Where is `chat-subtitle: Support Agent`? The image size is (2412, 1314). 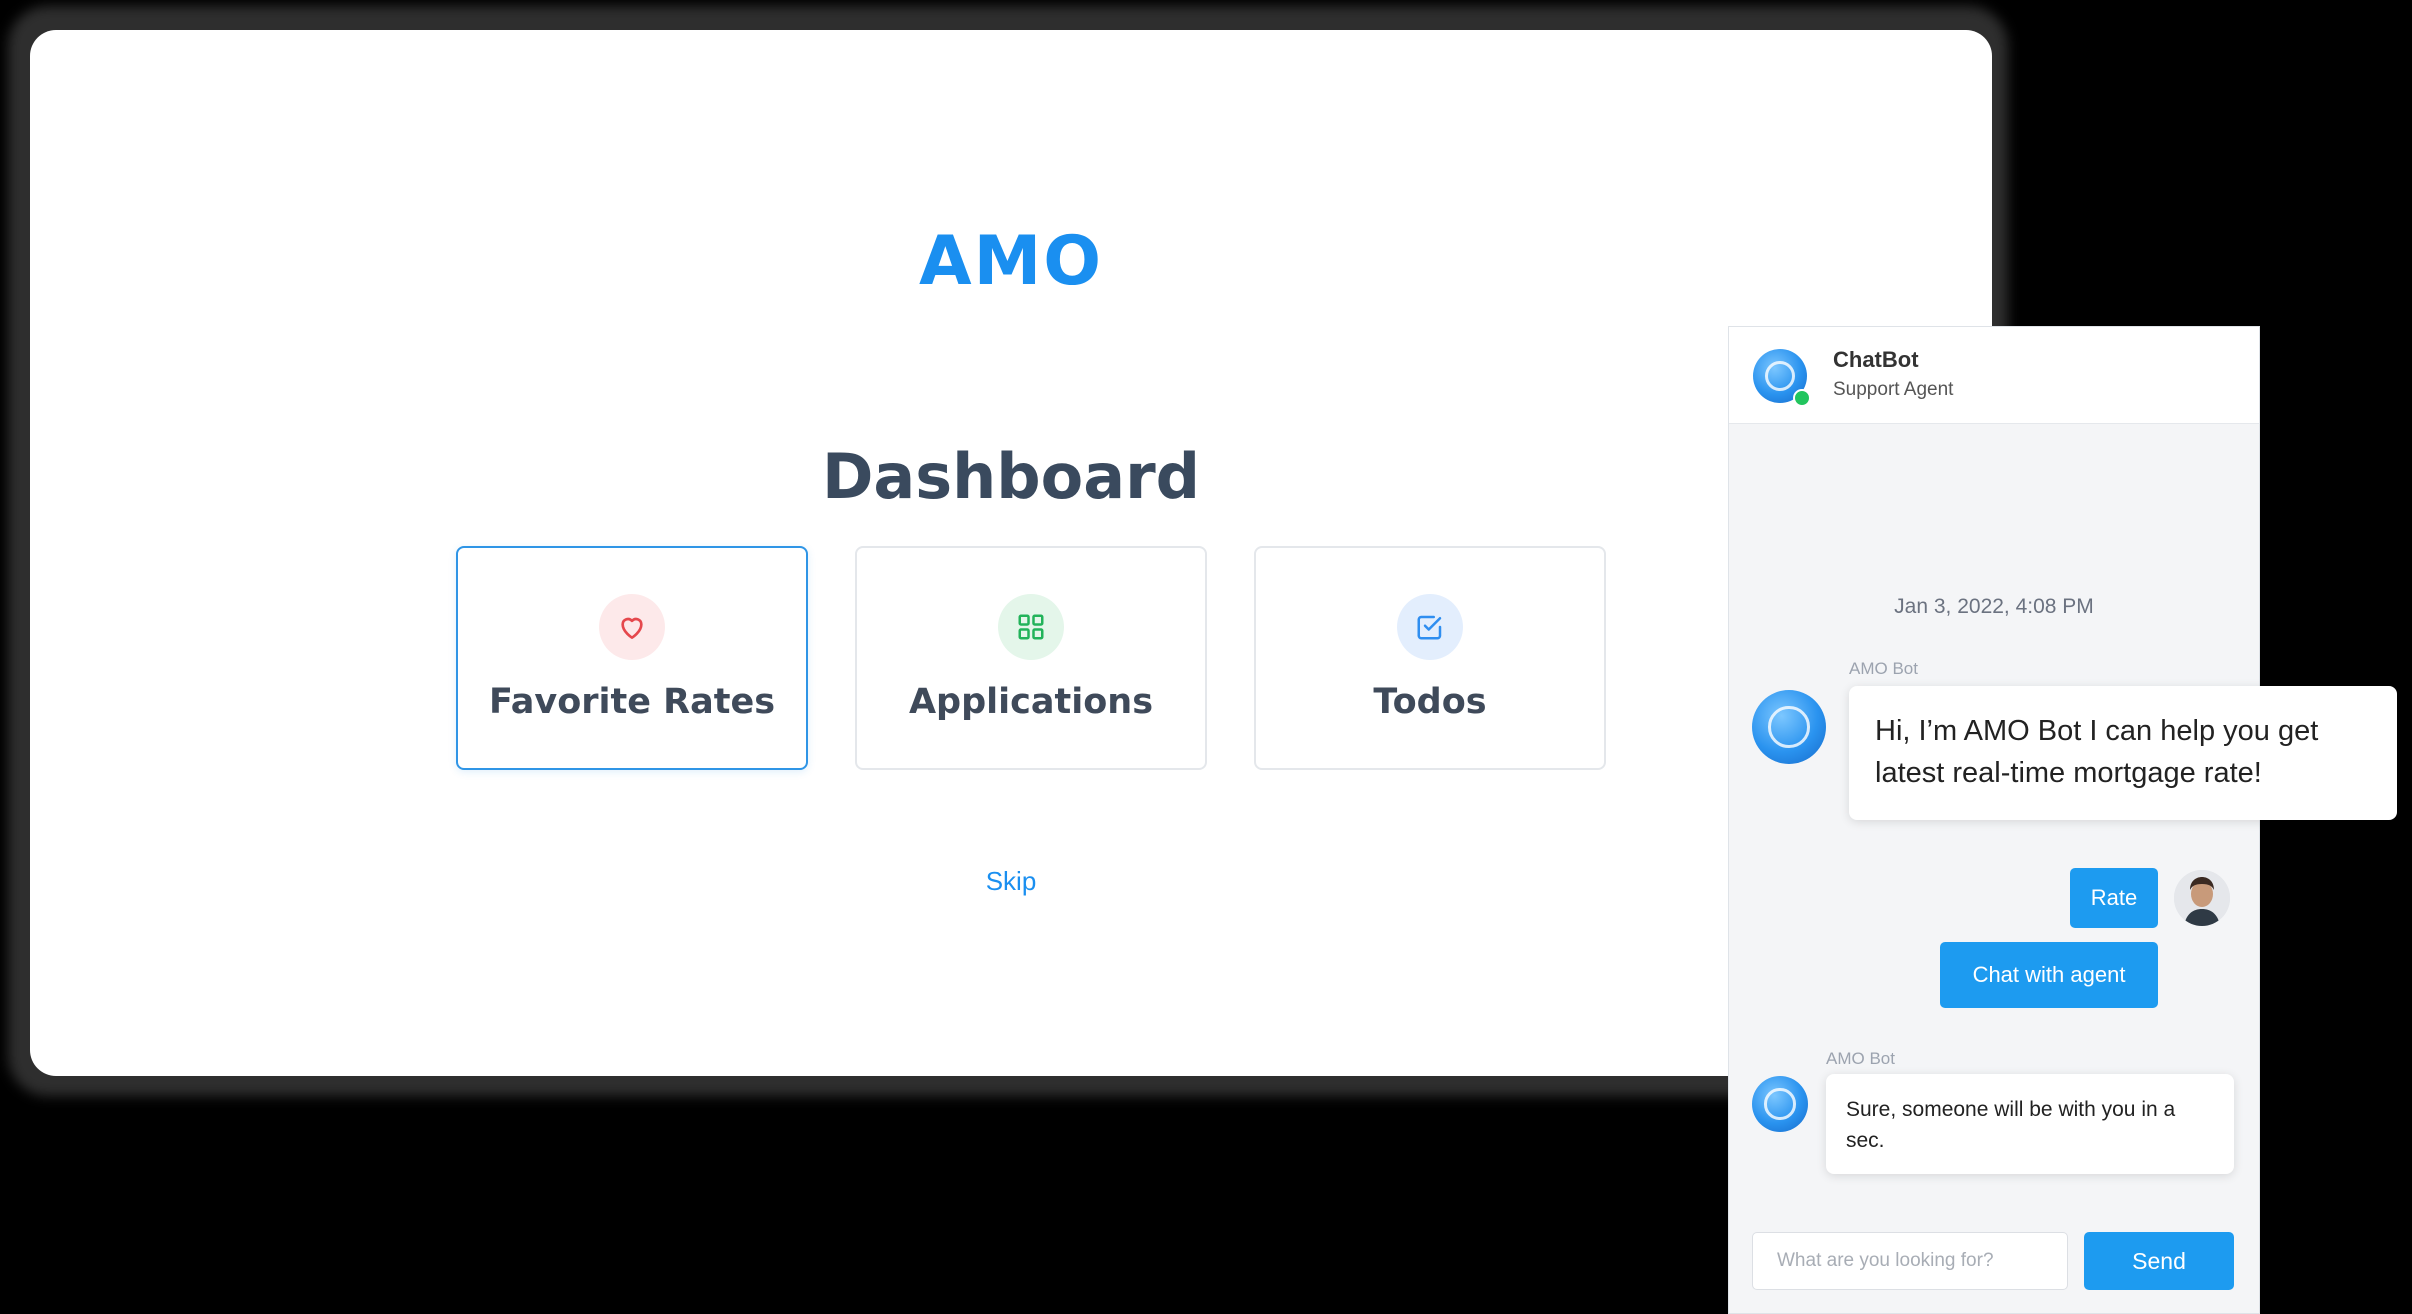 chat-subtitle: Support Agent is located at coordinates (1893, 389).